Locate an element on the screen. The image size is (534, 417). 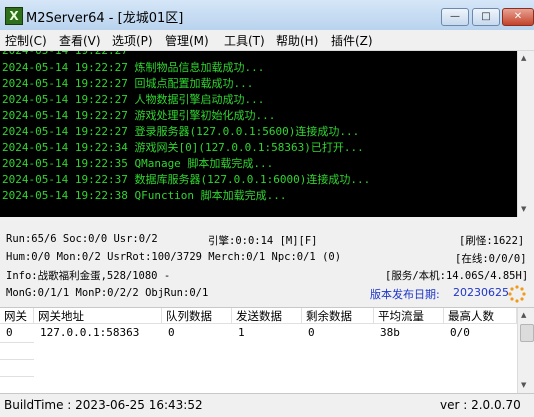
col-header-queue: 队列数据 is located at coordinates (197, 316).